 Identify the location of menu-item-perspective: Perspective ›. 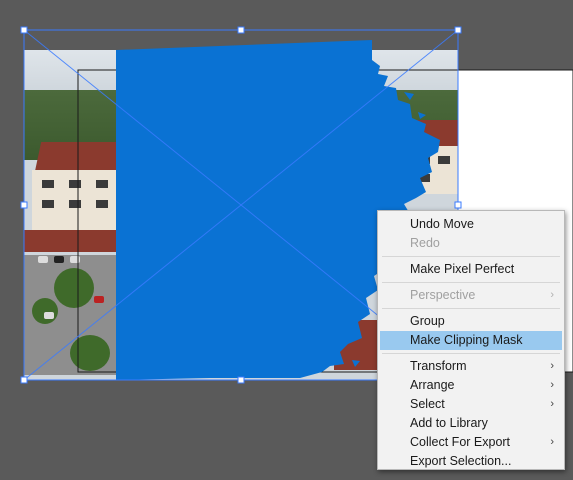
(471, 295).